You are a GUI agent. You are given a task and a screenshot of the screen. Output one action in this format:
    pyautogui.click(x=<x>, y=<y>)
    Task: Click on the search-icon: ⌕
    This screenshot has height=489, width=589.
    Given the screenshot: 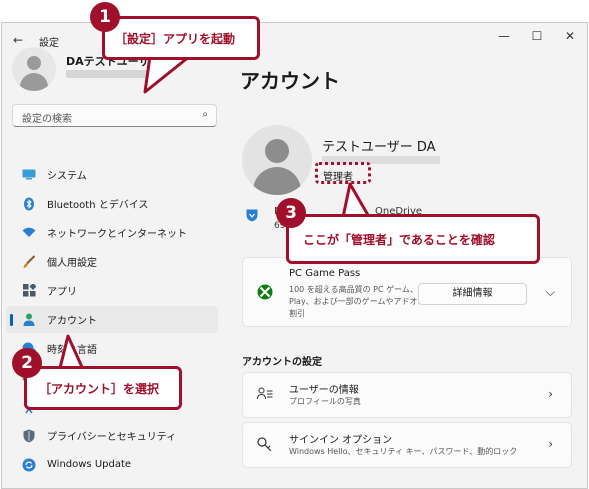 What is the action you would take?
    pyautogui.click(x=205, y=114)
    